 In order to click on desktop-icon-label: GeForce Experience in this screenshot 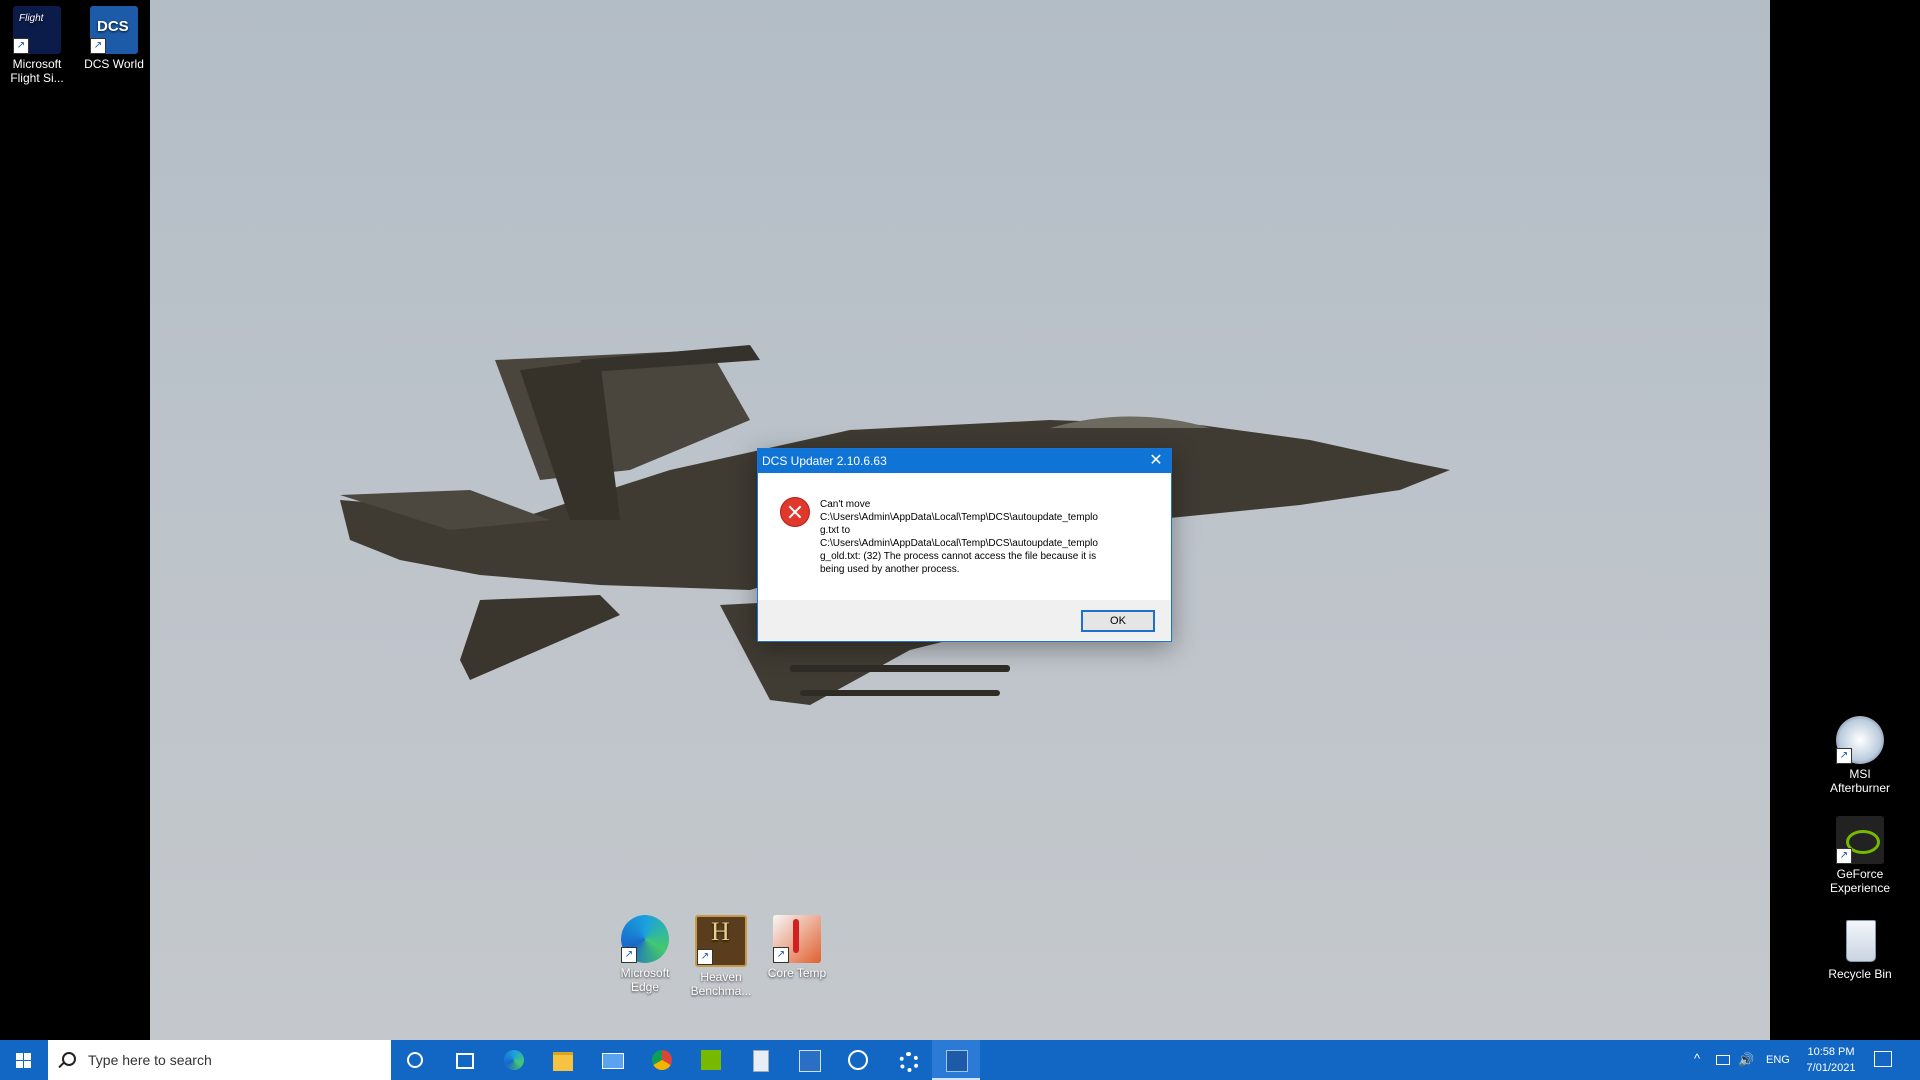, I will do `click(1860, 881)`.